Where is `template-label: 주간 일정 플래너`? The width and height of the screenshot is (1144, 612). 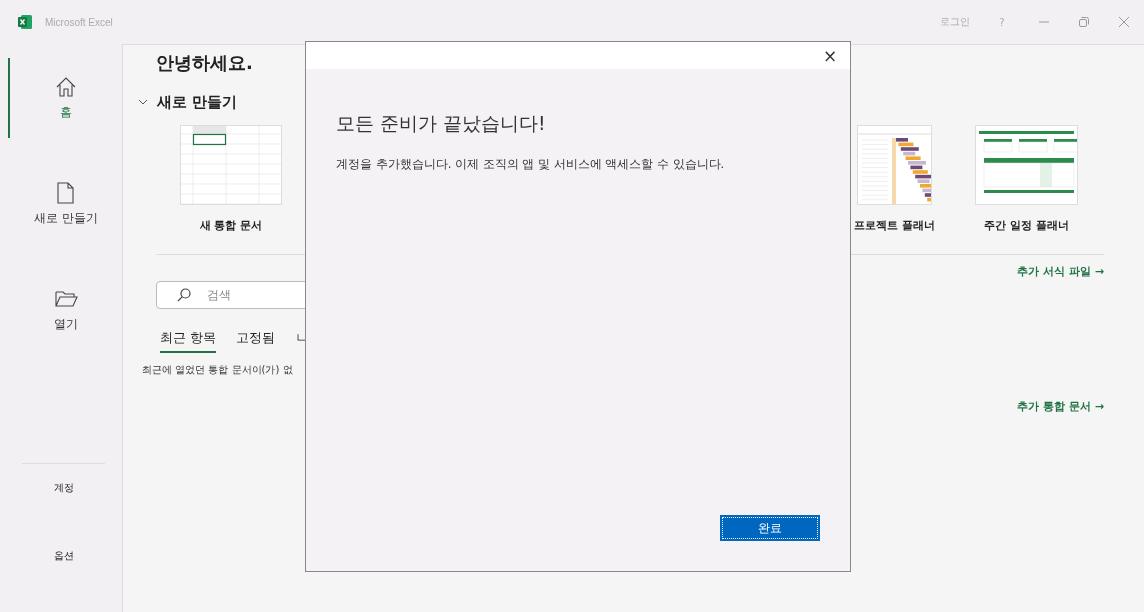 template-label: 주간 일정 플래너 is located at coordinates (1026, 226).